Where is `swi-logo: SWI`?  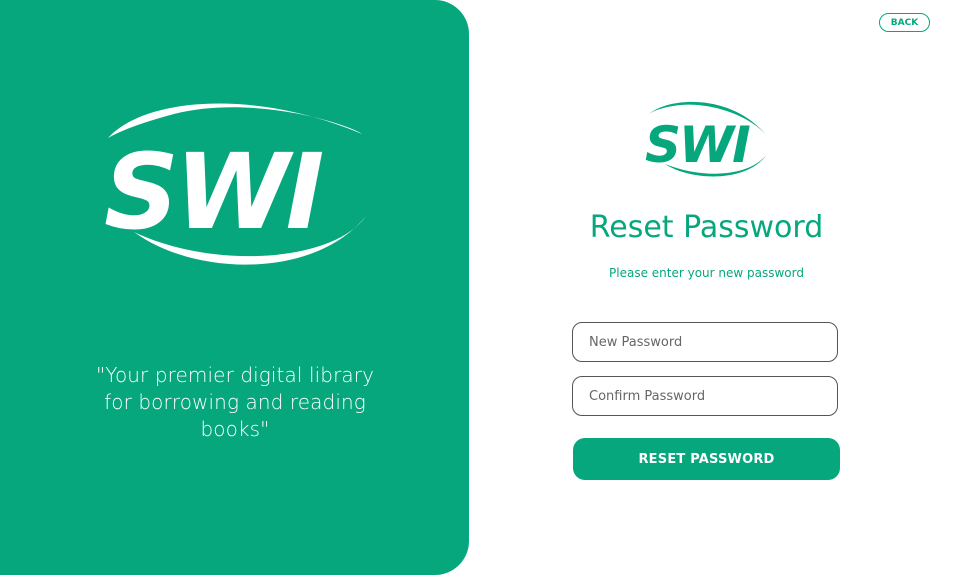 swi-logo: SWI is located at coordinates (235, 184).